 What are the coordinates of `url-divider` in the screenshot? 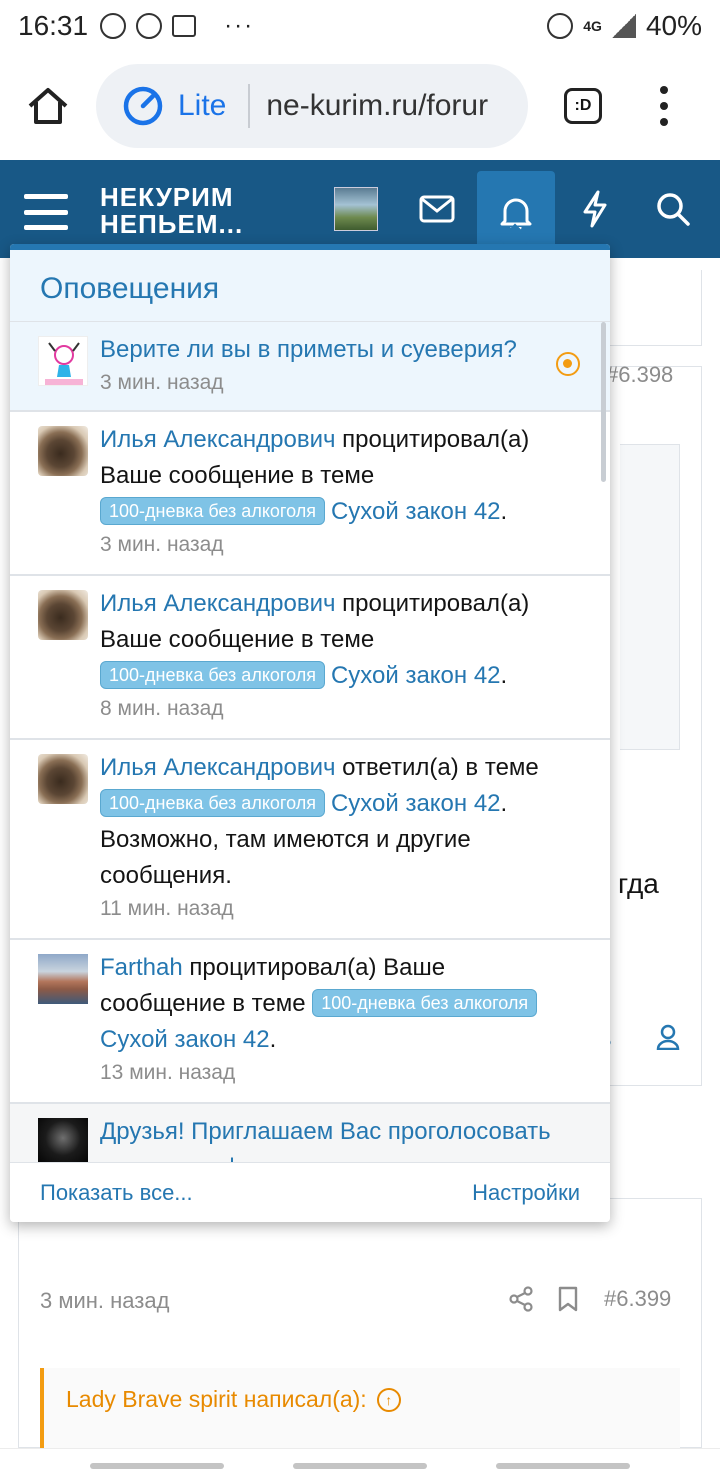 It's located at (249, 106).